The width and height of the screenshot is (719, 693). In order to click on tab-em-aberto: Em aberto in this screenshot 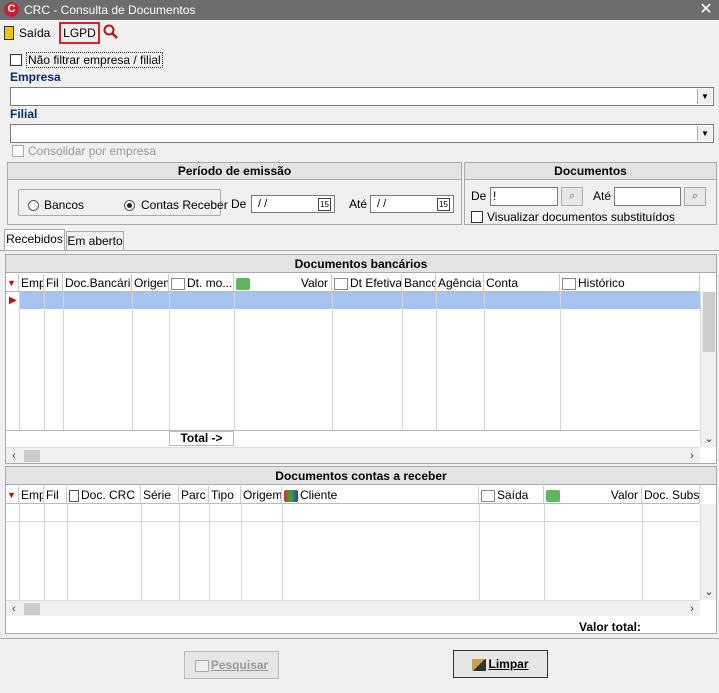, I will do `click(95, 241)`.